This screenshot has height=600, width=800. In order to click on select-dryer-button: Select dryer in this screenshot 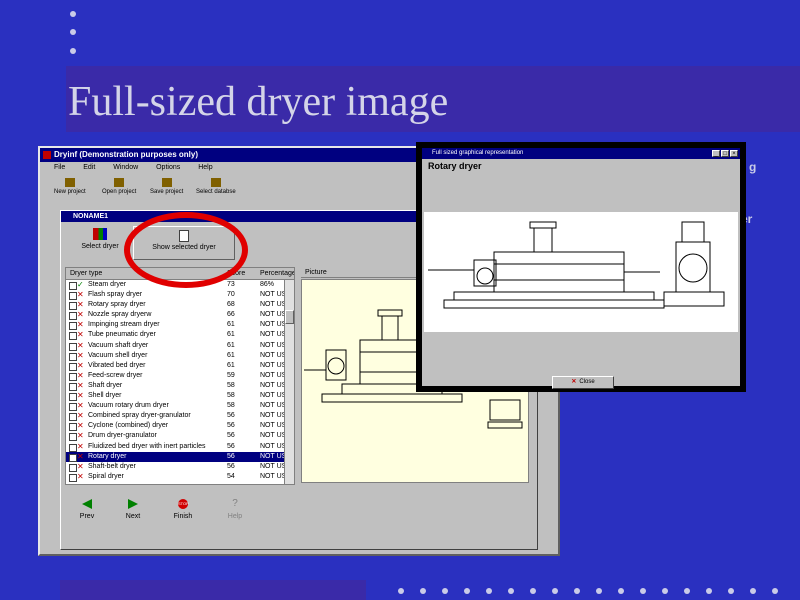, I will do `click(100, 239)`.